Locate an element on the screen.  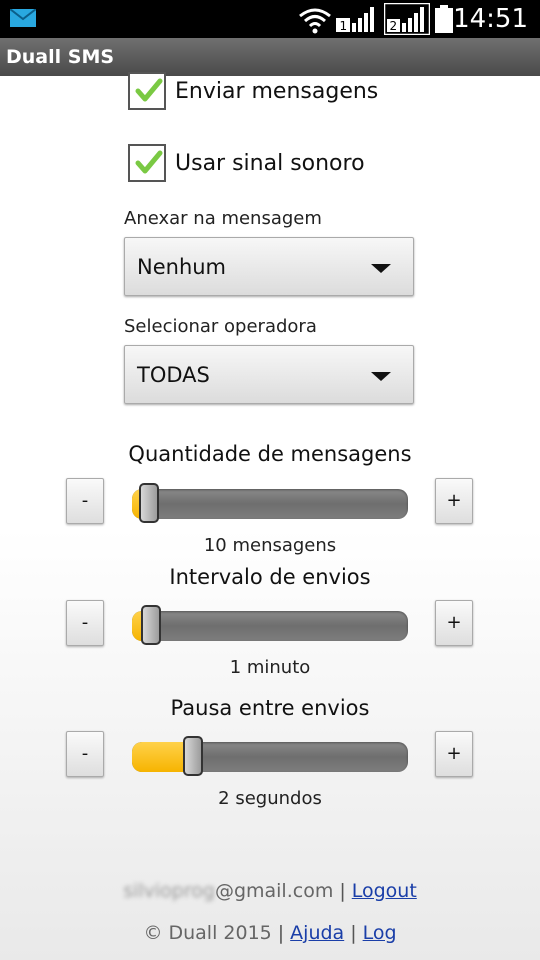
use-sound-option: Usar sinal sonoro is located at coordinates (246, 163).